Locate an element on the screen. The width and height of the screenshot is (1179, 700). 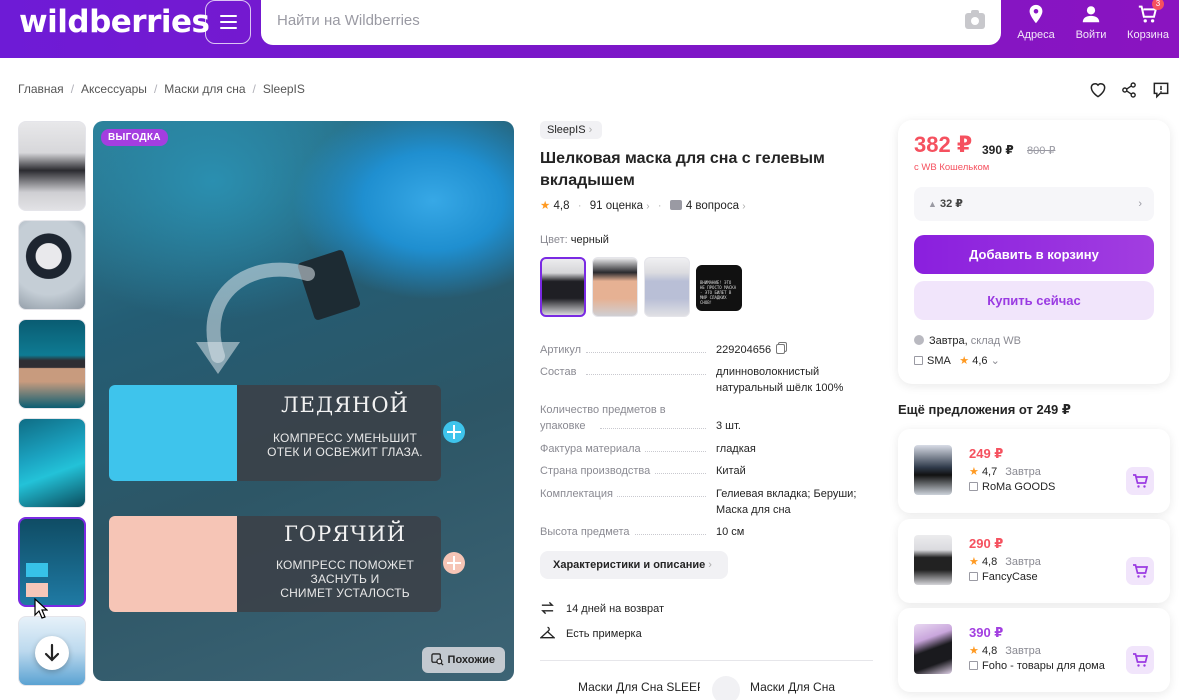
location-pin-icon is located at coordinates (1036, 14).